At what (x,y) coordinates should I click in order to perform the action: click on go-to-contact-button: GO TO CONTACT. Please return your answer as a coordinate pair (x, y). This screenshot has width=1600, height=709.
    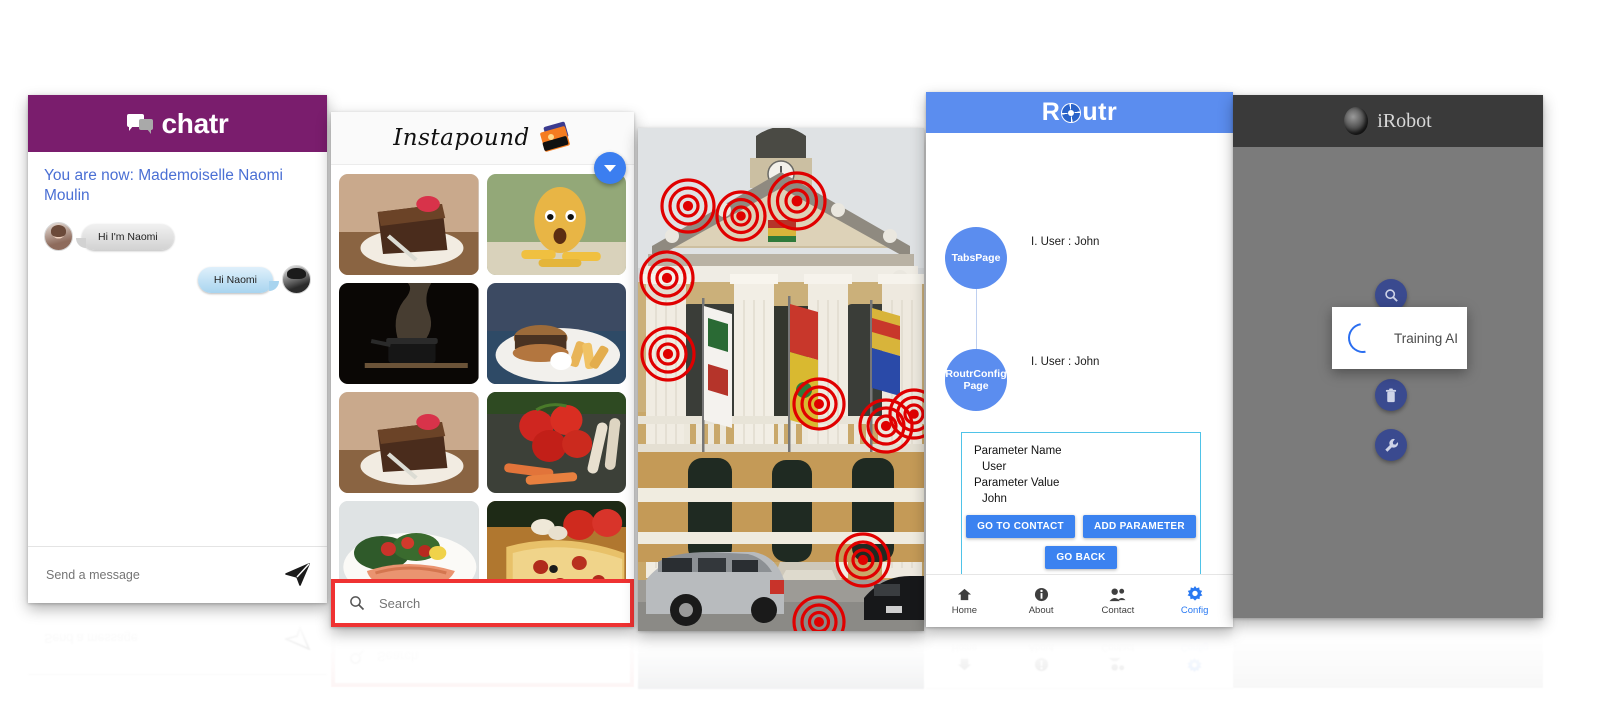
    Looking at the image, I should click on (1020, 526).